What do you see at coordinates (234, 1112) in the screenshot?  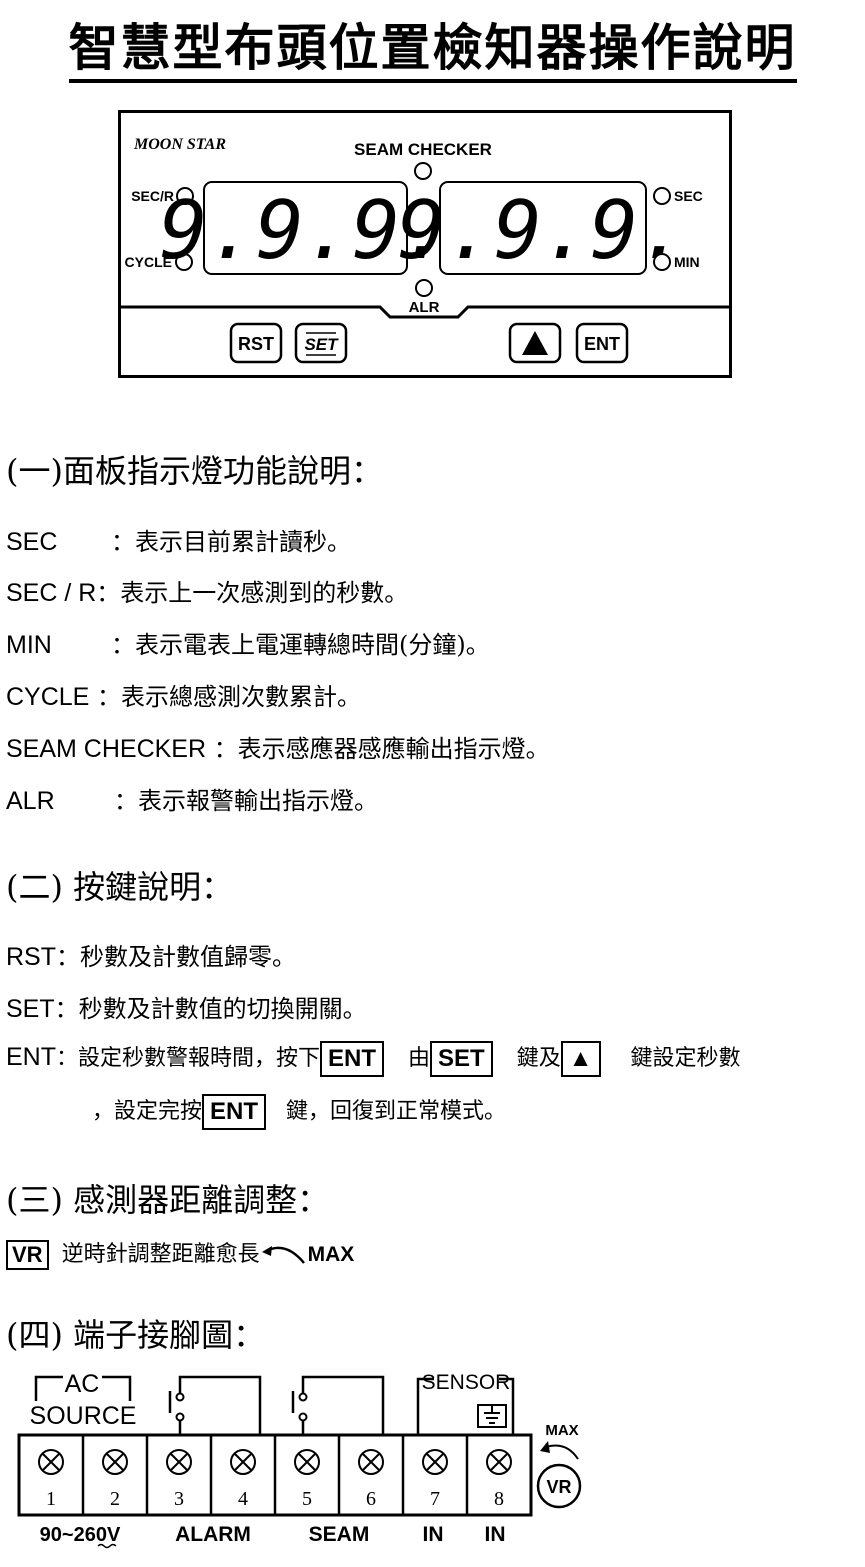 I see `ent-key-box-2: ENT` at bounding box center [234, 1112].